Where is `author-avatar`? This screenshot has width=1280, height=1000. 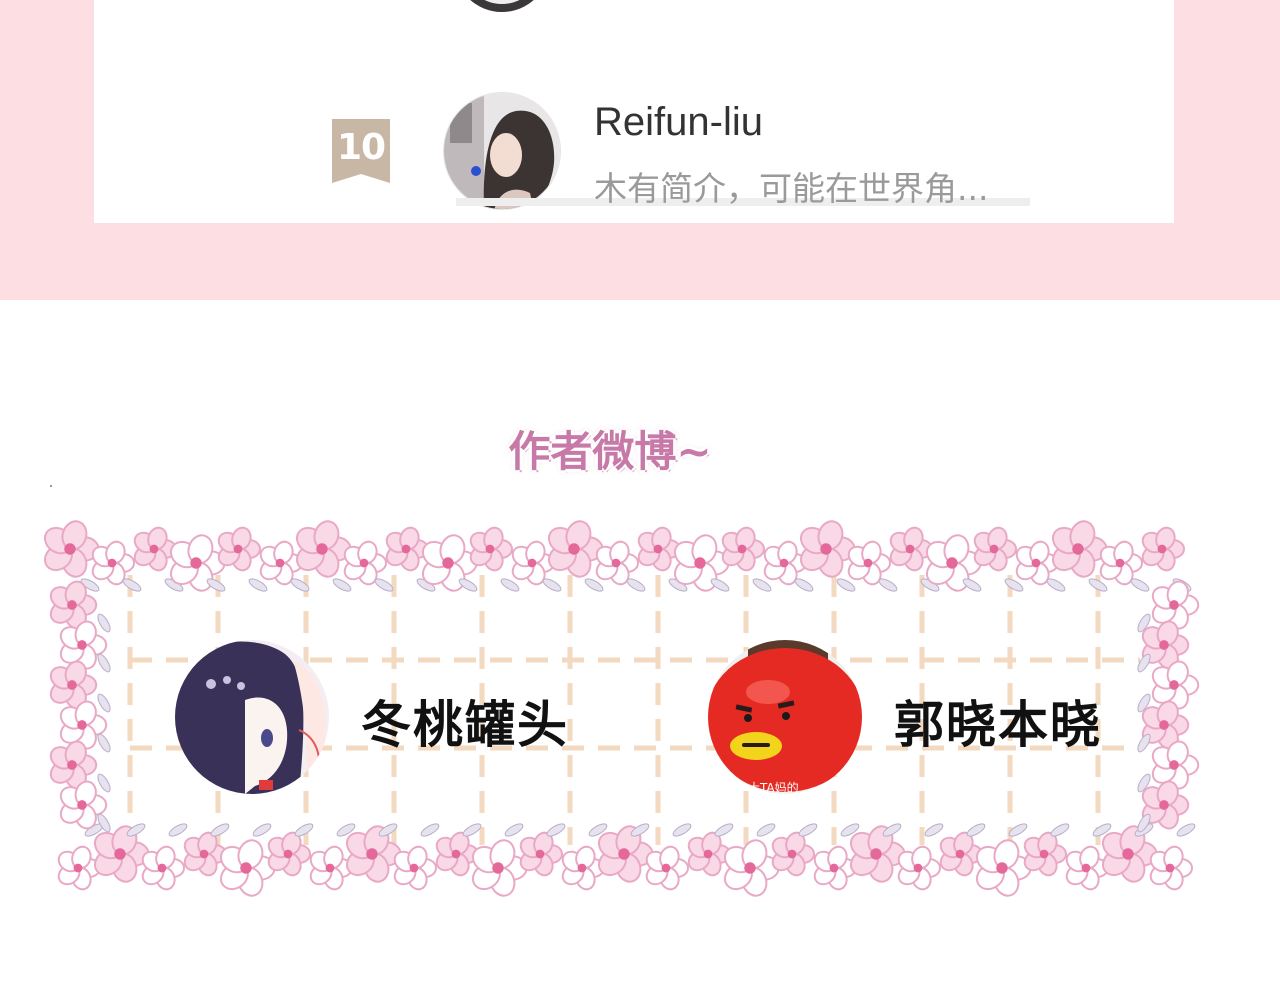 author-avatar is located at coordinates (252, 717).